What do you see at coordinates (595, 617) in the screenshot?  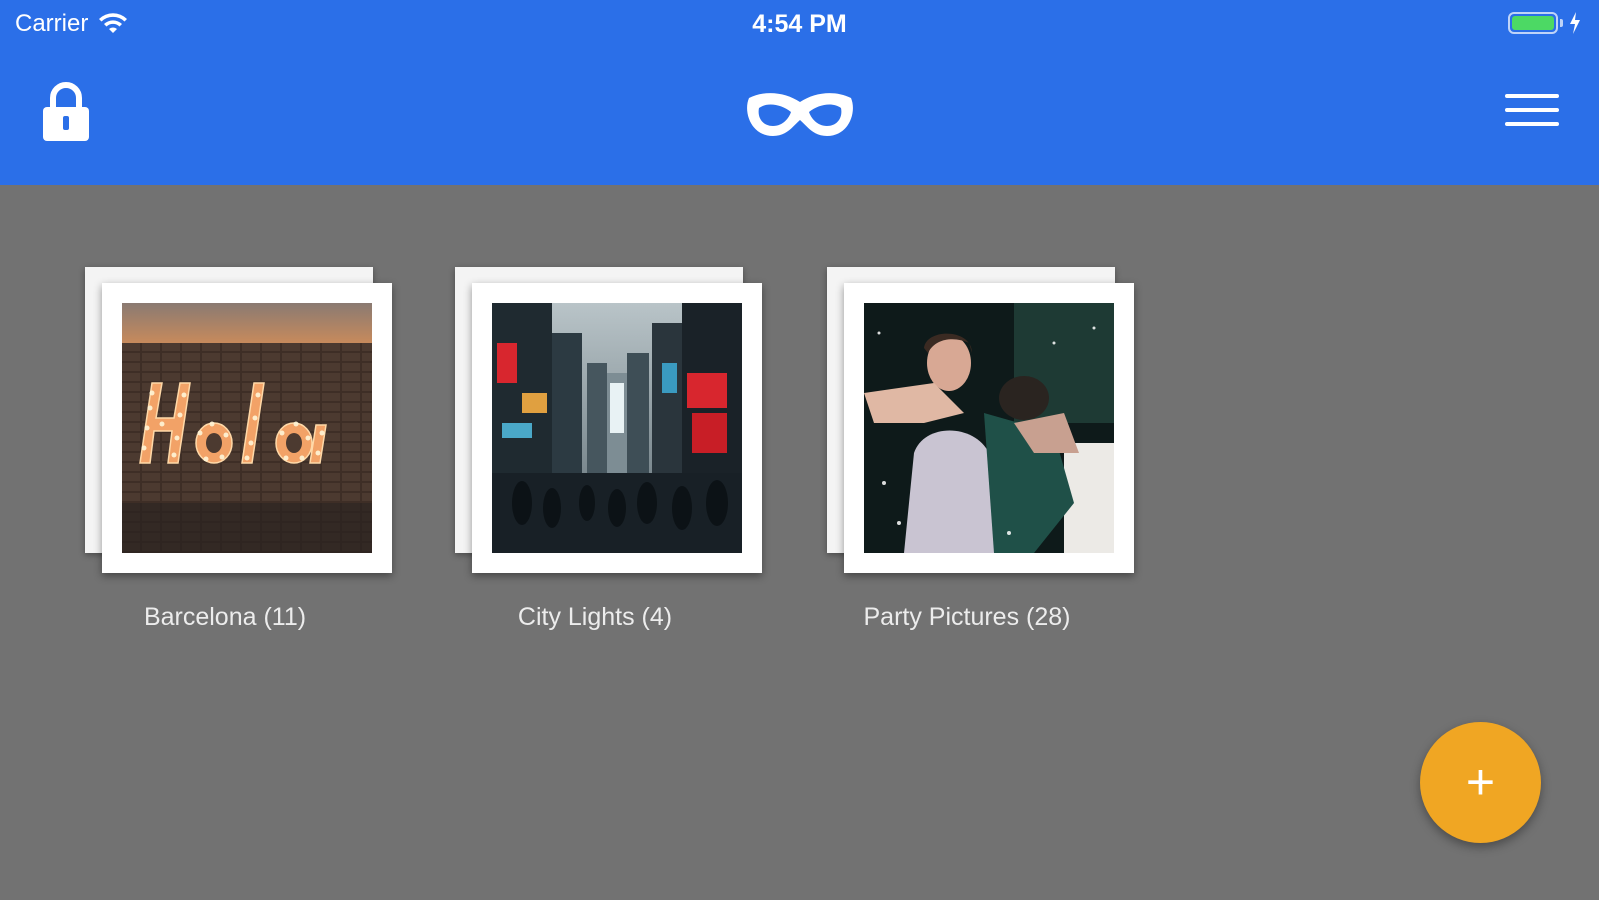 I see `album-label: City Lights (4)` at bounding box center [595, 617].